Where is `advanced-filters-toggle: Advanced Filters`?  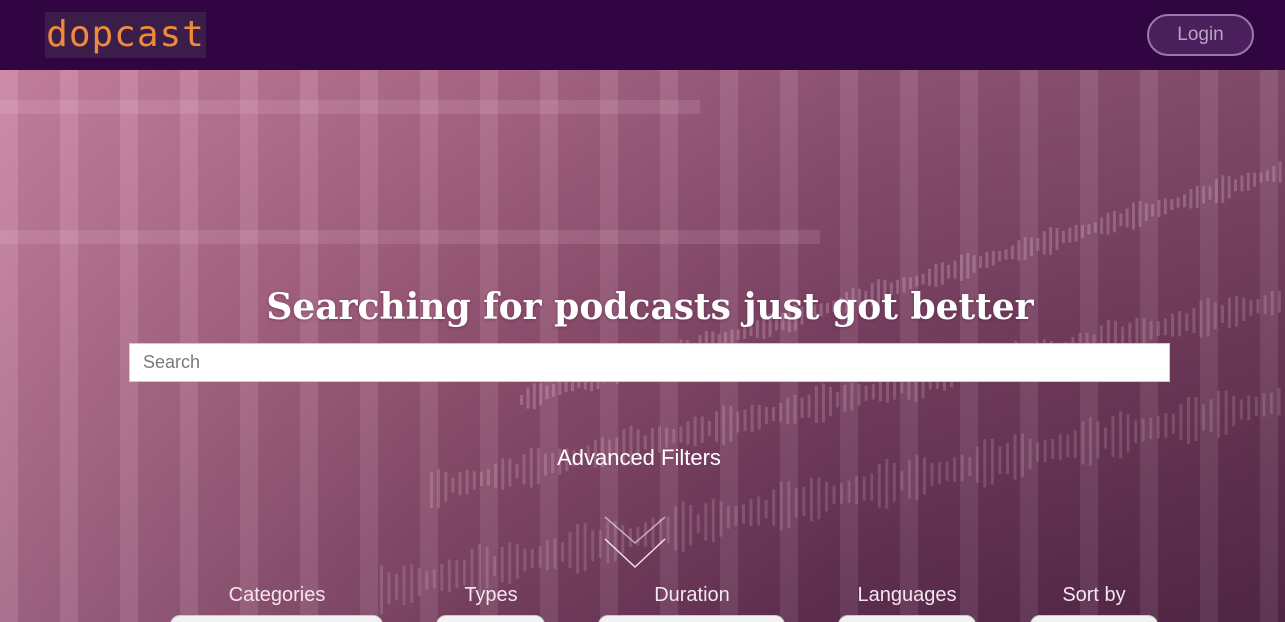 advanced-filters-toggle: Advanced Filters is located at coordinates (639, 458).